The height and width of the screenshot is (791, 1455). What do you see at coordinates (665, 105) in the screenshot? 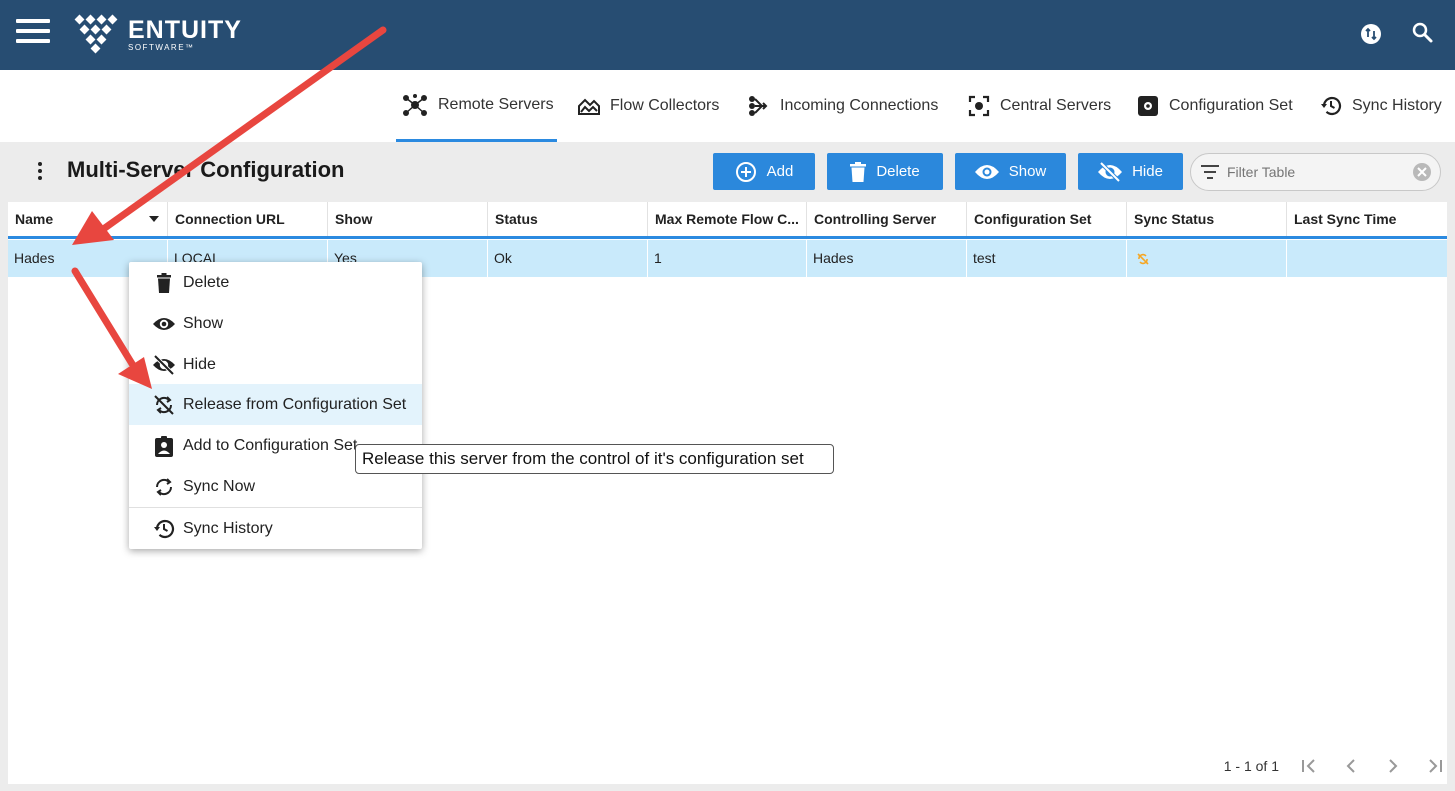
I see `tab-label: Flow Collectors` at bounding box center [665, 105].